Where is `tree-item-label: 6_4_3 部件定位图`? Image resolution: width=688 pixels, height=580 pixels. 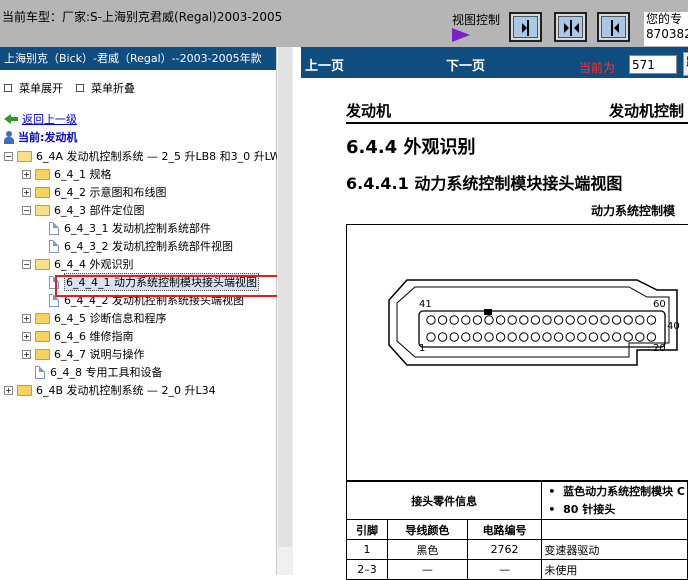
tree-item-label: 6_4_3 部件定位图 is located at coordinates (99, 210).